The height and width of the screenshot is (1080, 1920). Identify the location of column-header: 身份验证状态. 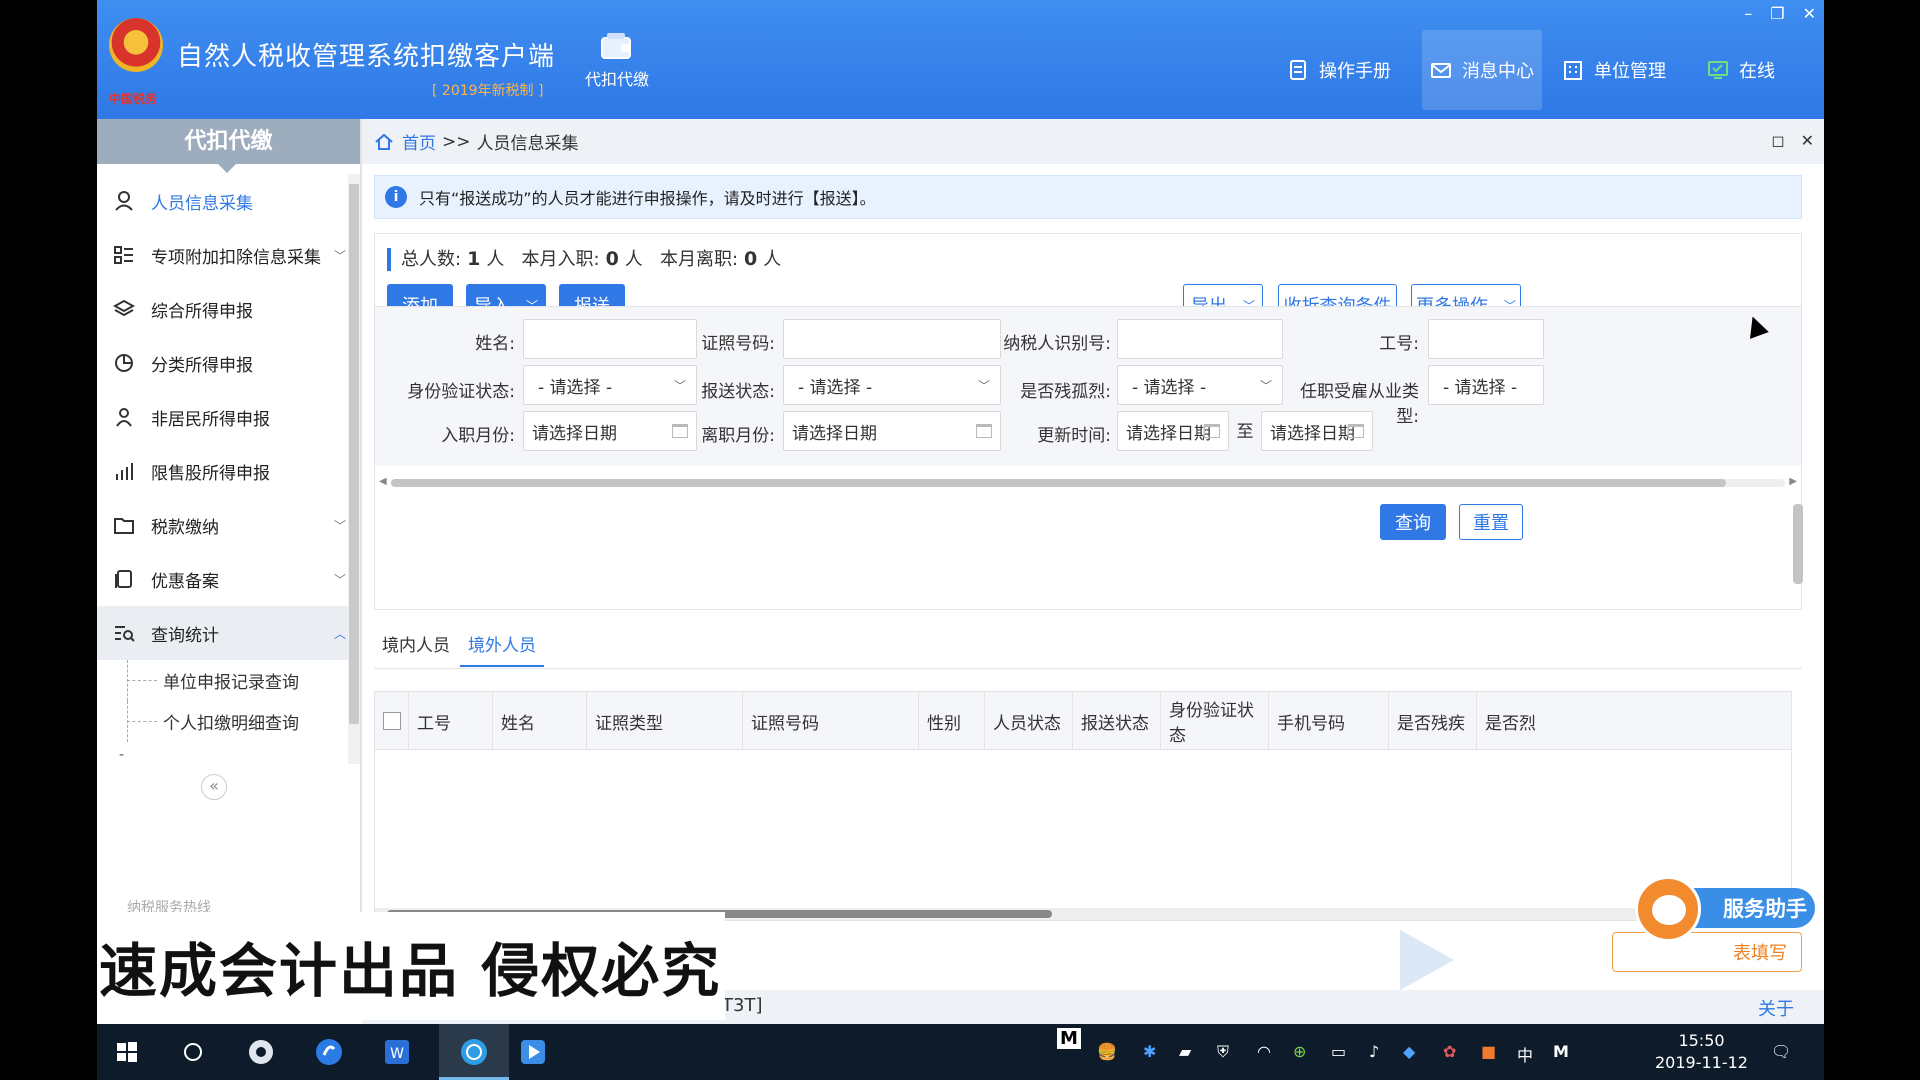
(1215, 721).